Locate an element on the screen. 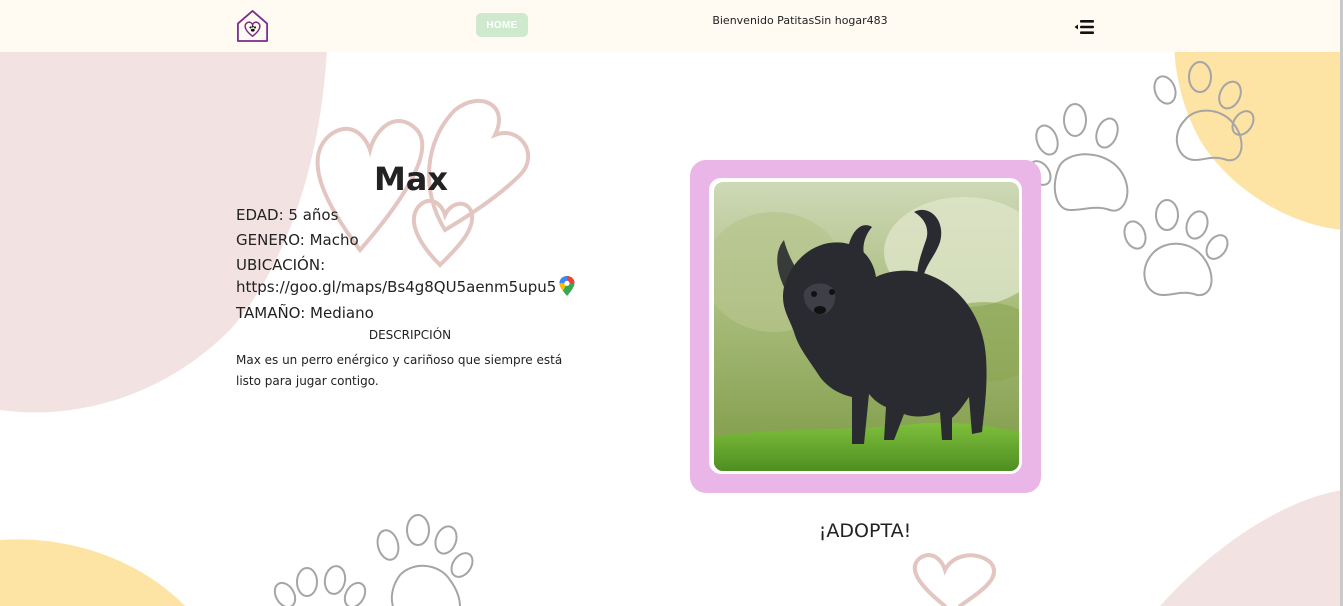  pet-photo-frame is located at coordinates (865, 326).